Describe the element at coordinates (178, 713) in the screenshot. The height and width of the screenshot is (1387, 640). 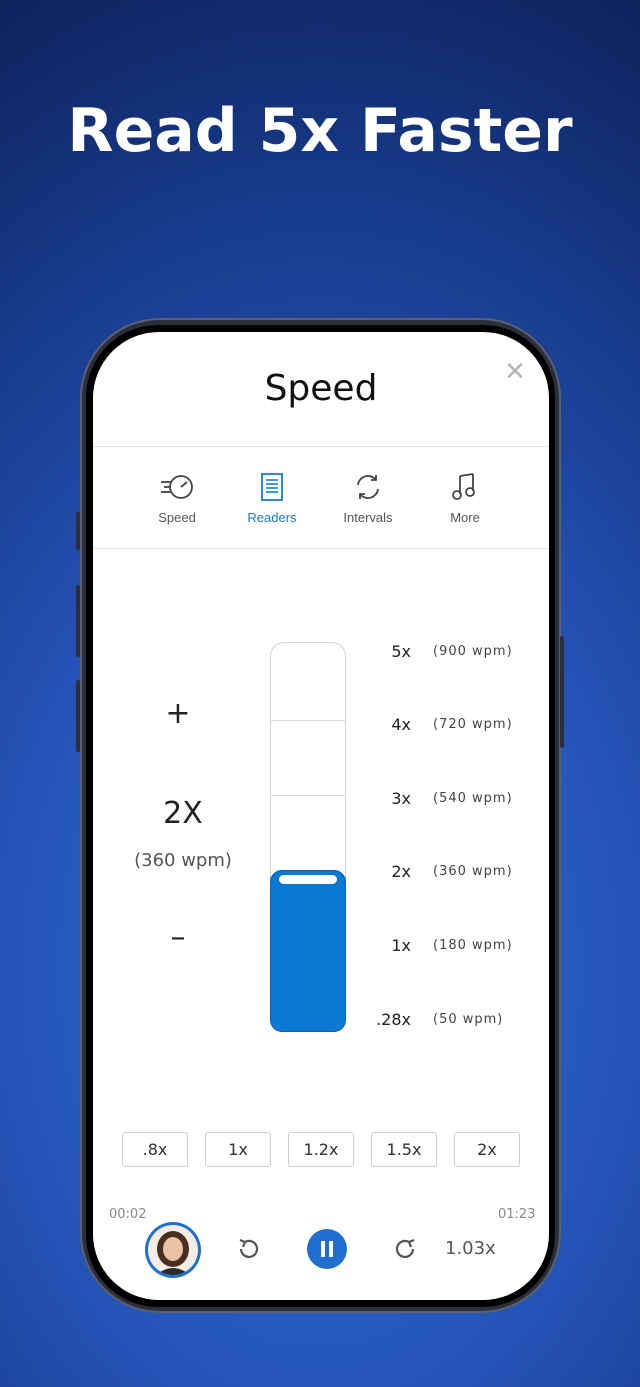
I see `increase-speed-button: +` at that location.